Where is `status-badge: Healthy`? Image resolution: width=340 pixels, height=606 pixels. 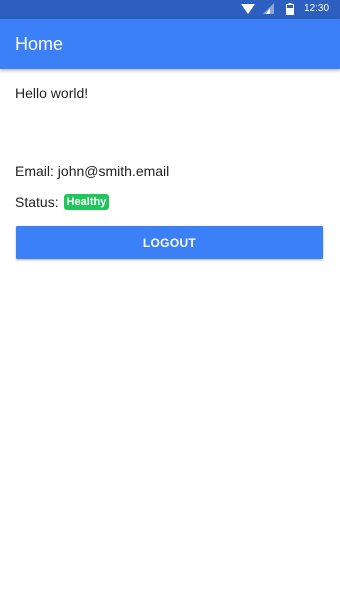
status-badge: Healthy is located at coordinates (86, 202).